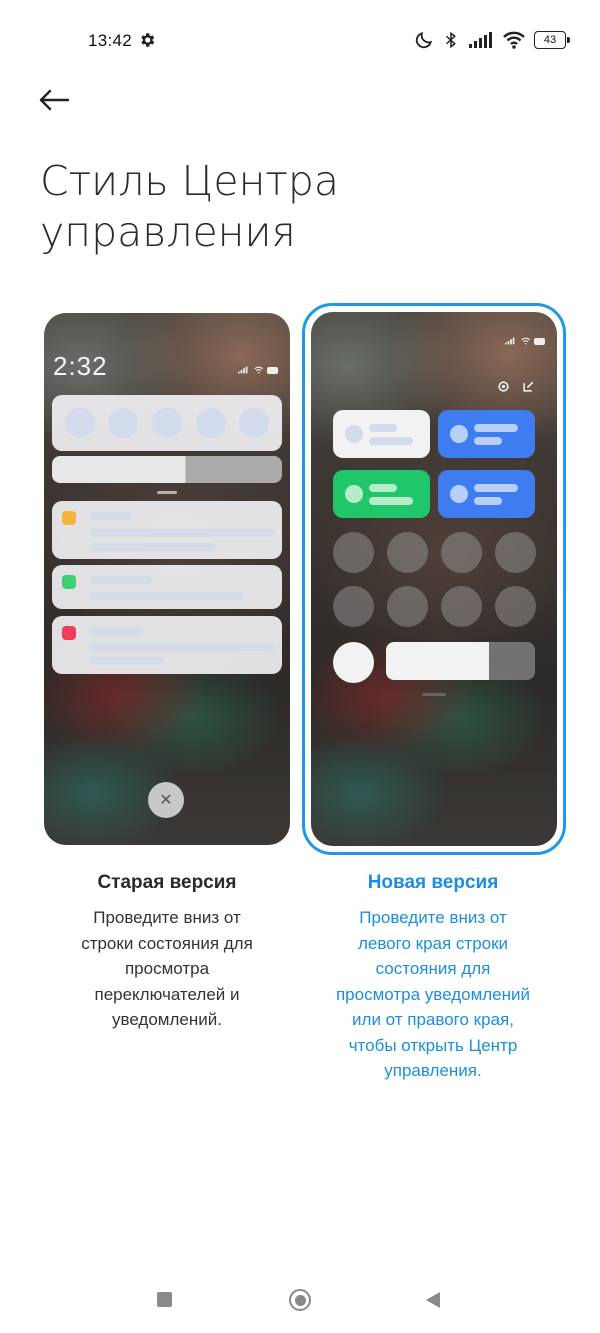 The image size is (600, 1333). What do you see at coordinates (450, 40) in the screenshot?
I see `bluetooth-icon` at bounding box center [450, 40].